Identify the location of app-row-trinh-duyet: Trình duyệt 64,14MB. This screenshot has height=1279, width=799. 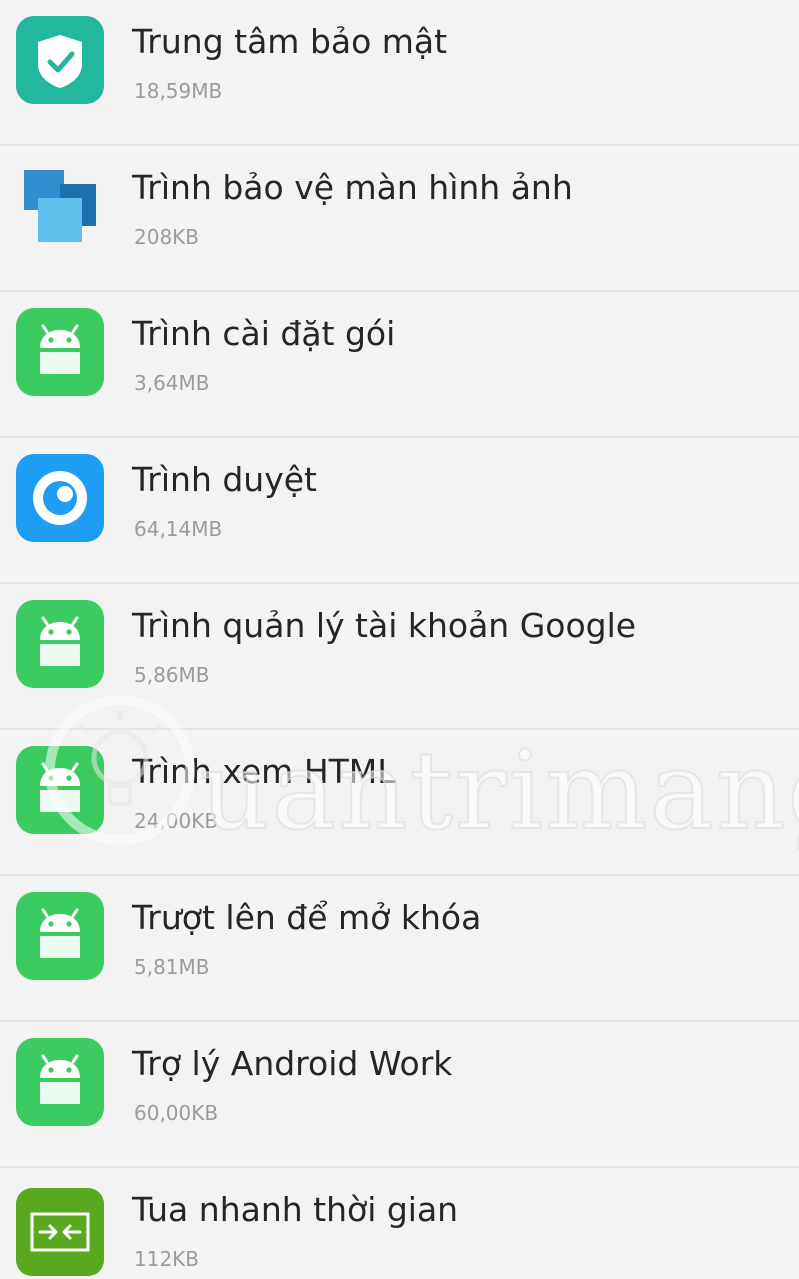
(399, 511).